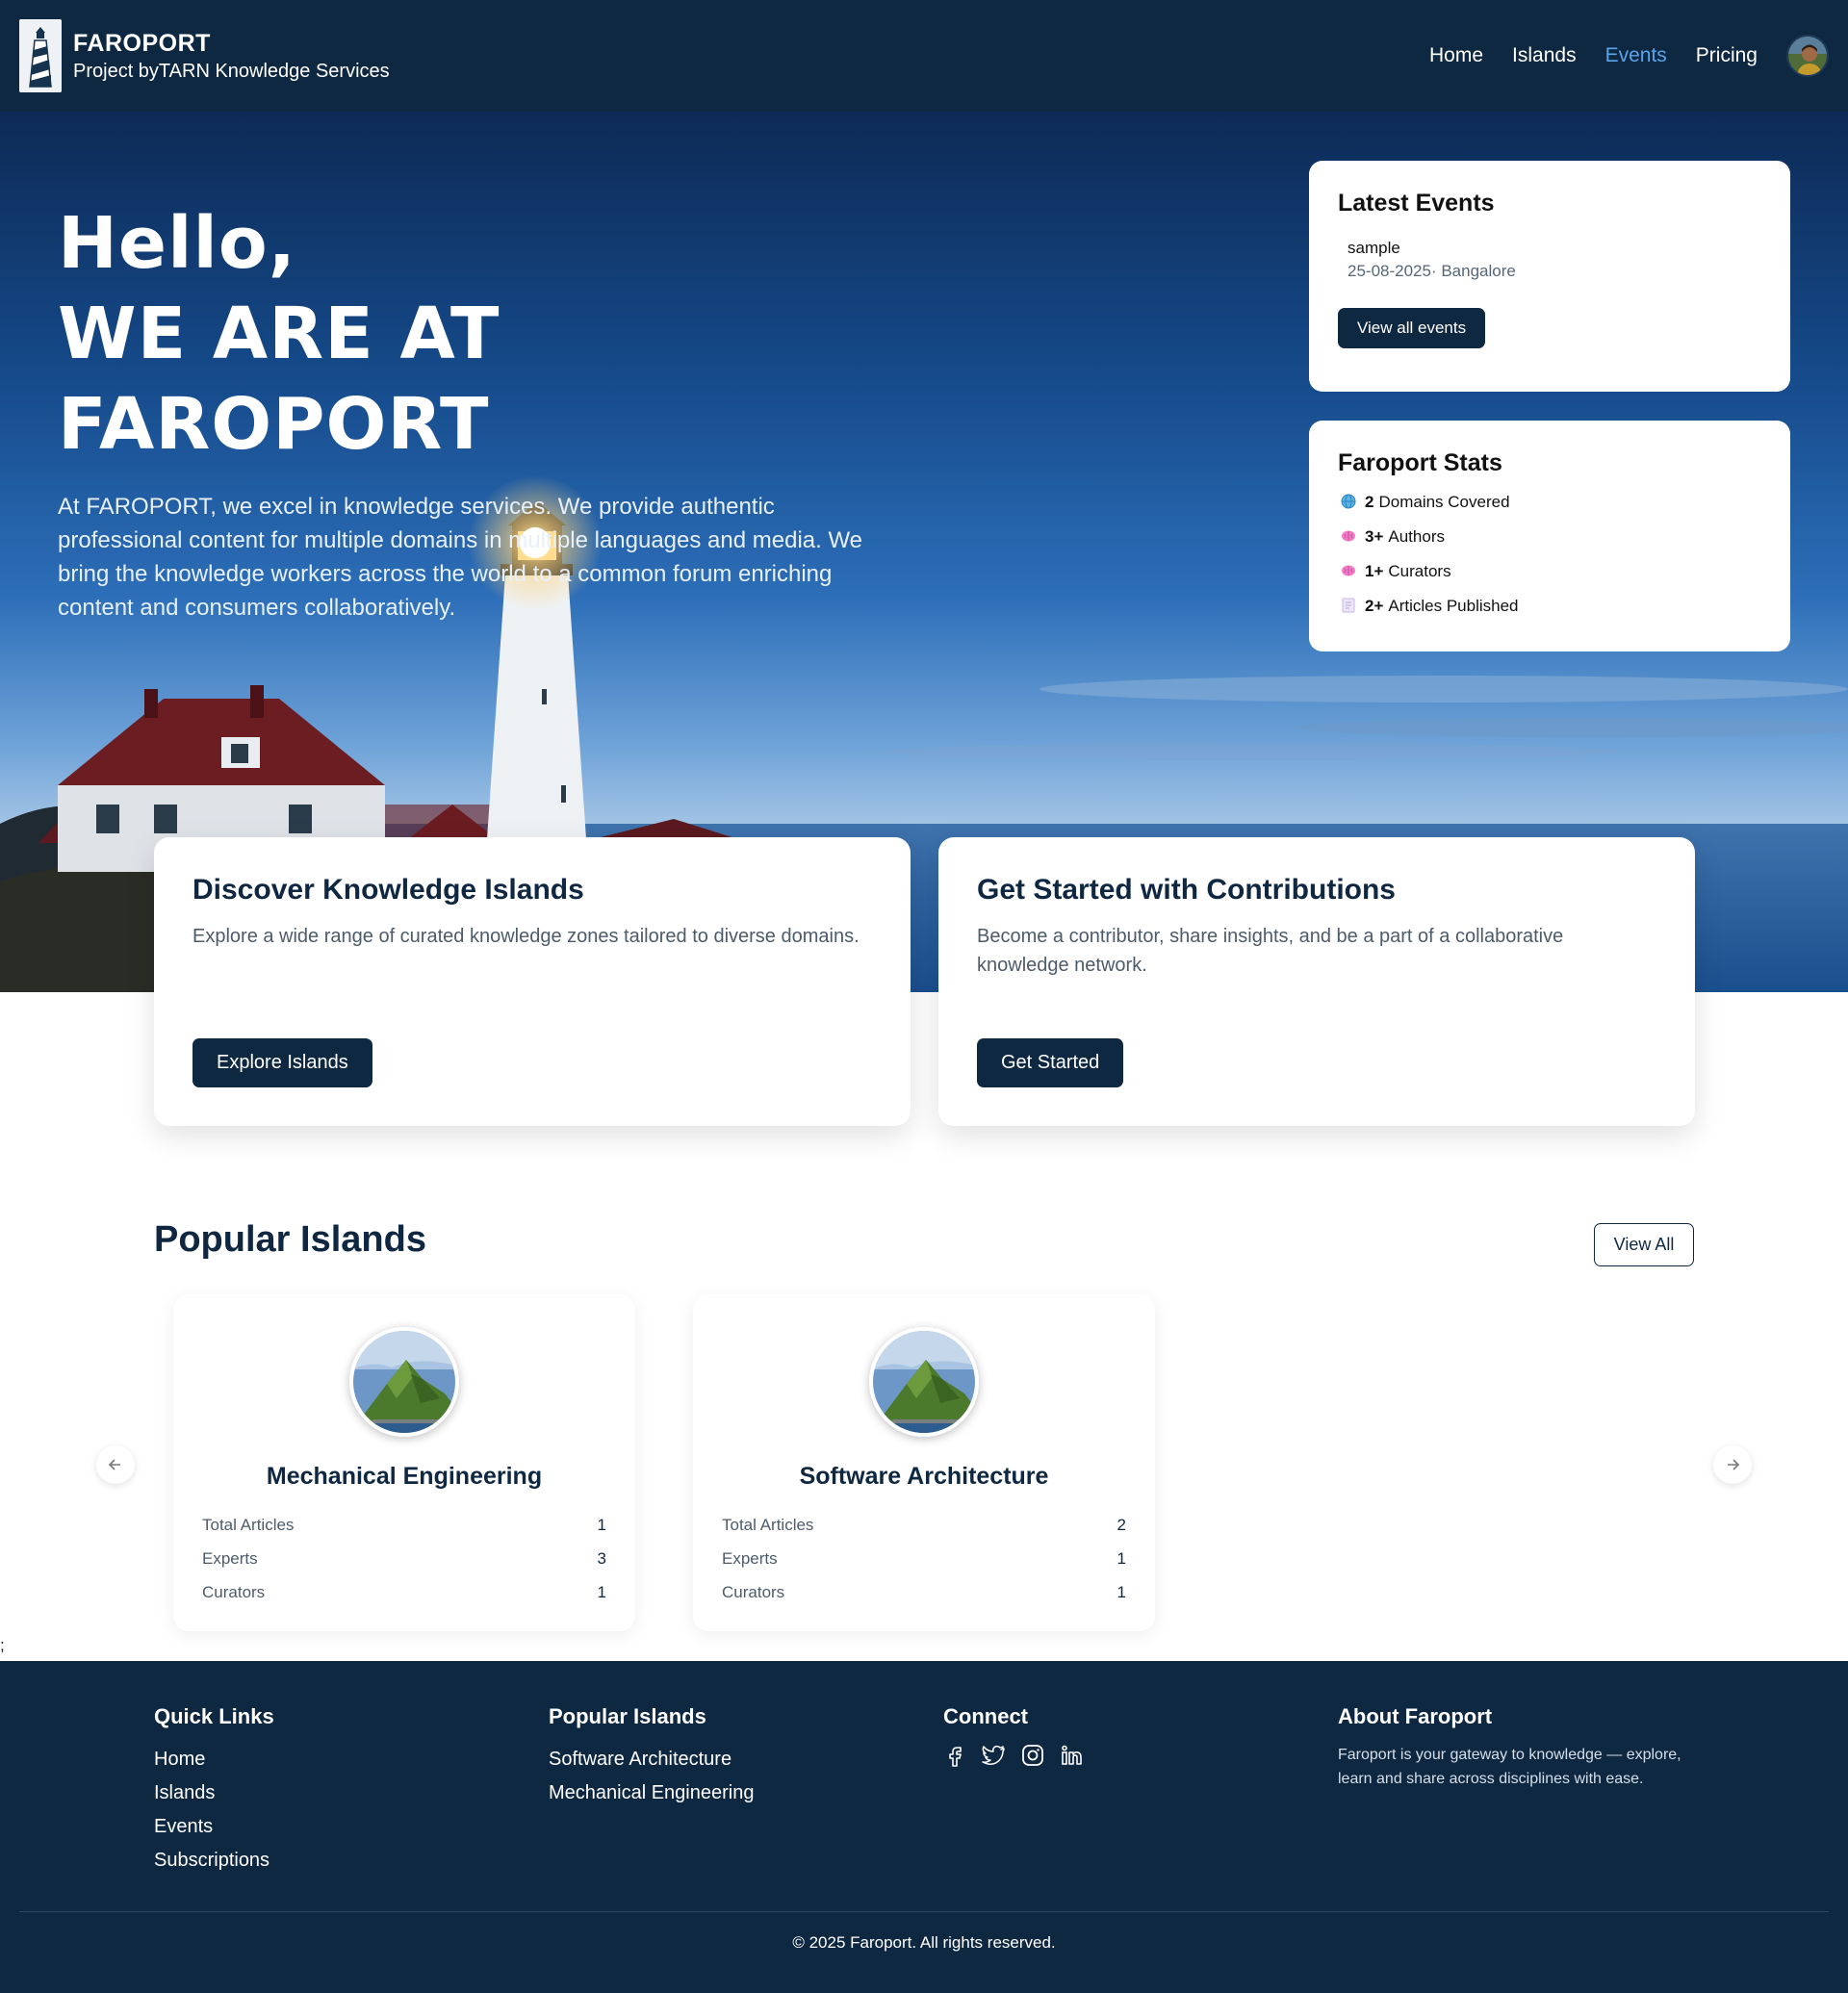  I want to click on stat-authors-label: Authors, so click(1416, 536).